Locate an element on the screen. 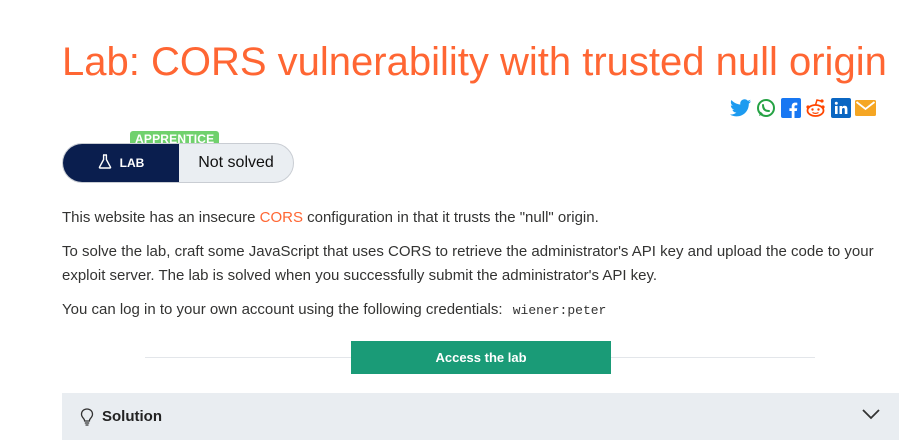 The width and height of the screenshot is (920, 440). reddit-icon is located at coordinates (815, 107).